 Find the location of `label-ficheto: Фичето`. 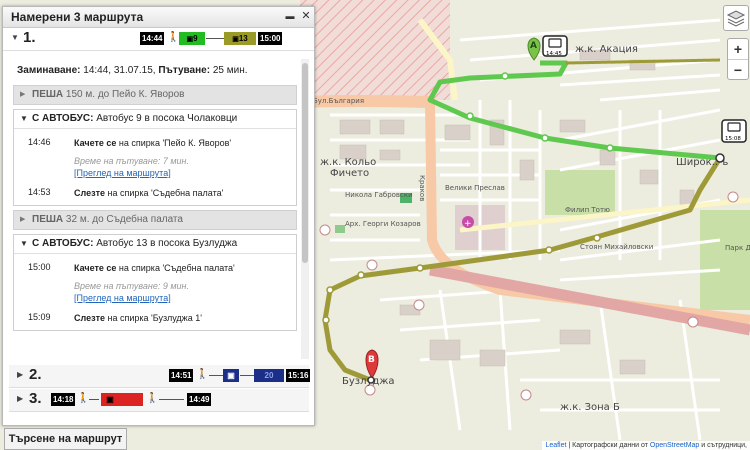

label-ficheto: Фичето is located at coordinates (349, 173).